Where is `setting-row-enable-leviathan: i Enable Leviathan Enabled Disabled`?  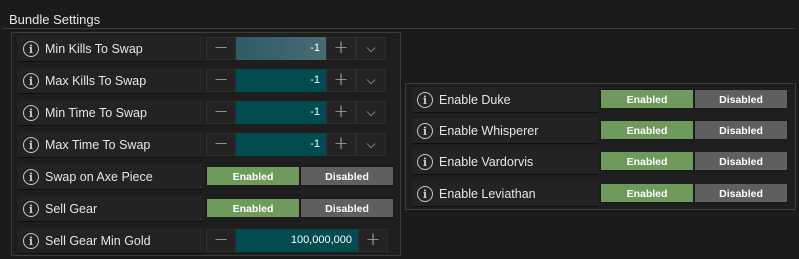
setting-row-enable-leviathan: i Enable Leviathan Enabled Disabled is located at coordinates (601, 194).